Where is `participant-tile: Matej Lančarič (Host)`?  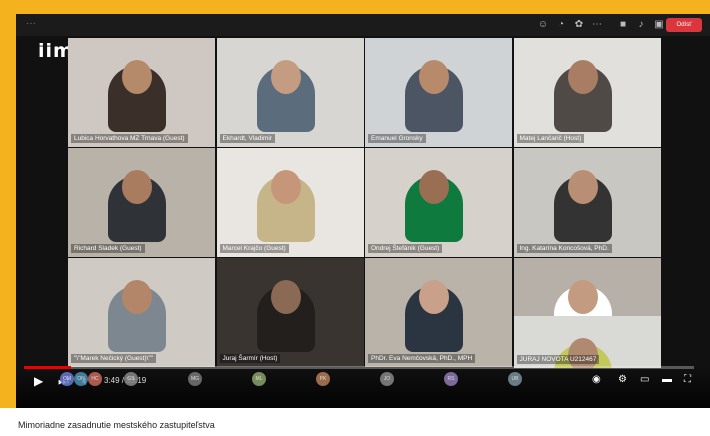 participant-tile: Matej Lančarič (Host) is located at coordinates (587, 92).